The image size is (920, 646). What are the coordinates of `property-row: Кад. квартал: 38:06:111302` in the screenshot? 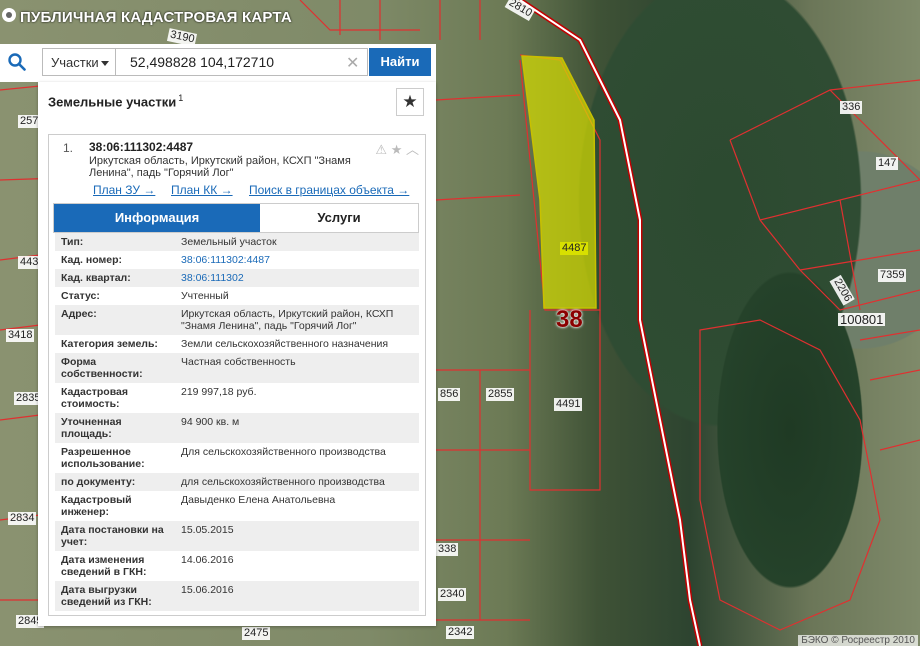 It's located at (237, 278).